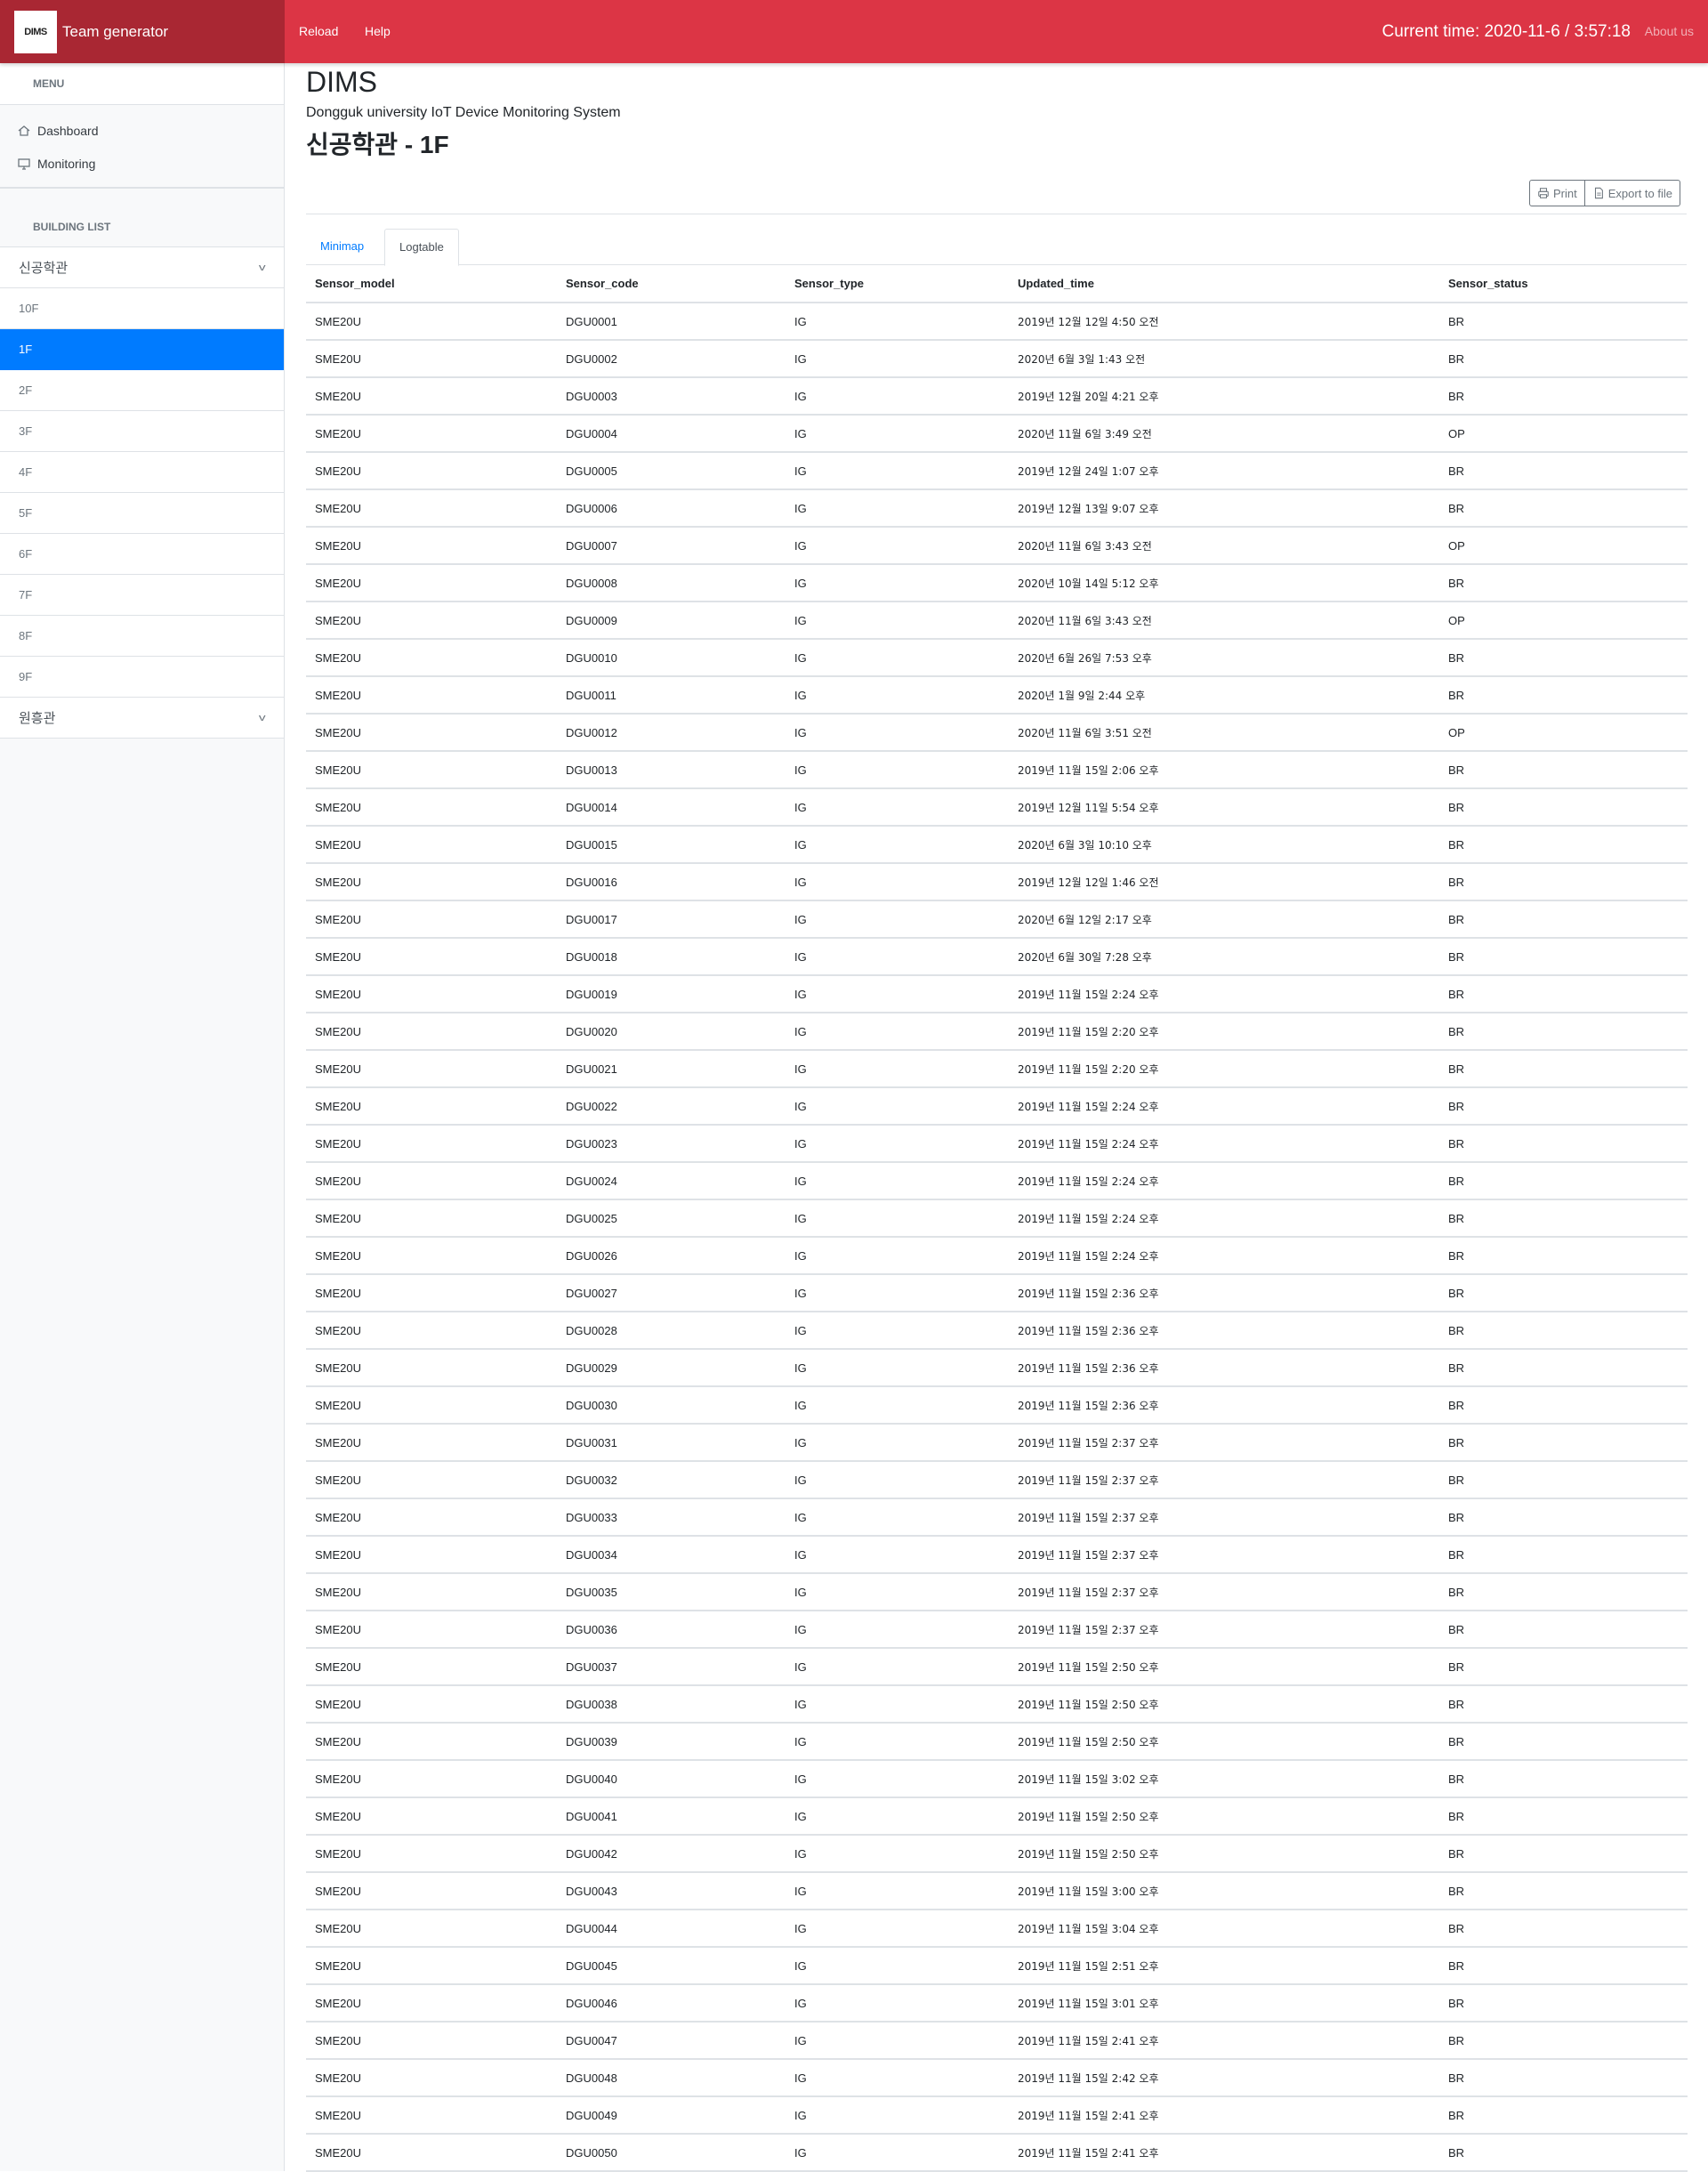 This screenshot has width=1708, height=2172. What do you see at coordinates (997, 1256) in the screenshot?
I see `table-row: SME20U DGU0026 IG 2019년 11월 15일 2:24 오후 BR` at bounding box center [997, 1256].